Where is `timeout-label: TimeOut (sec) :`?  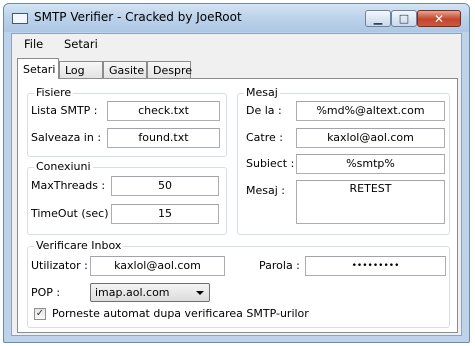
timeout-label: TimeOut (sec) : is located at coordinates (73, 213).